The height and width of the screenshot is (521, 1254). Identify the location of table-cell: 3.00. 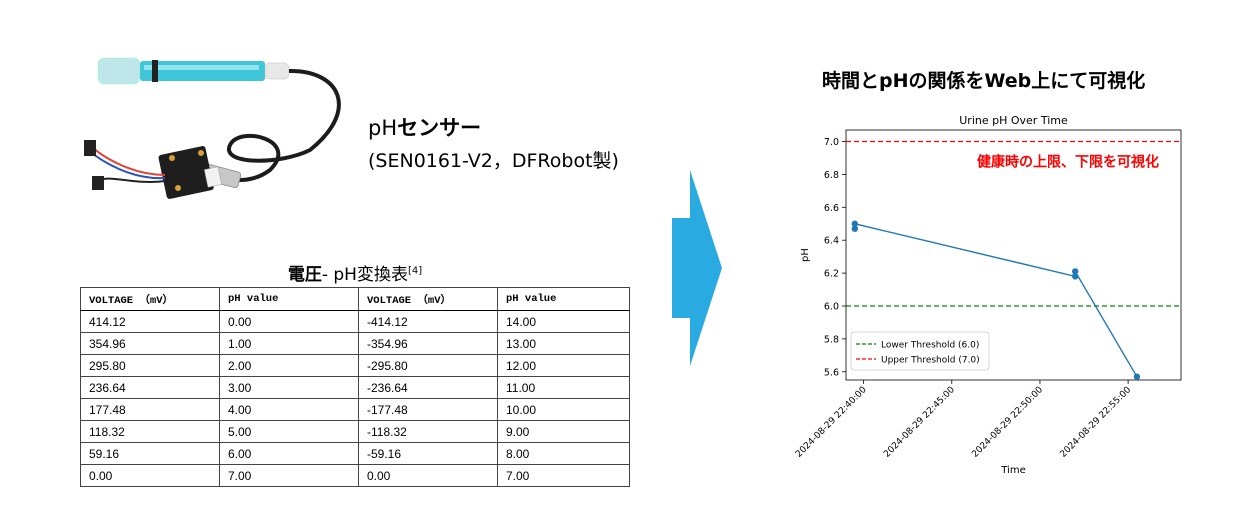
(289, 387).